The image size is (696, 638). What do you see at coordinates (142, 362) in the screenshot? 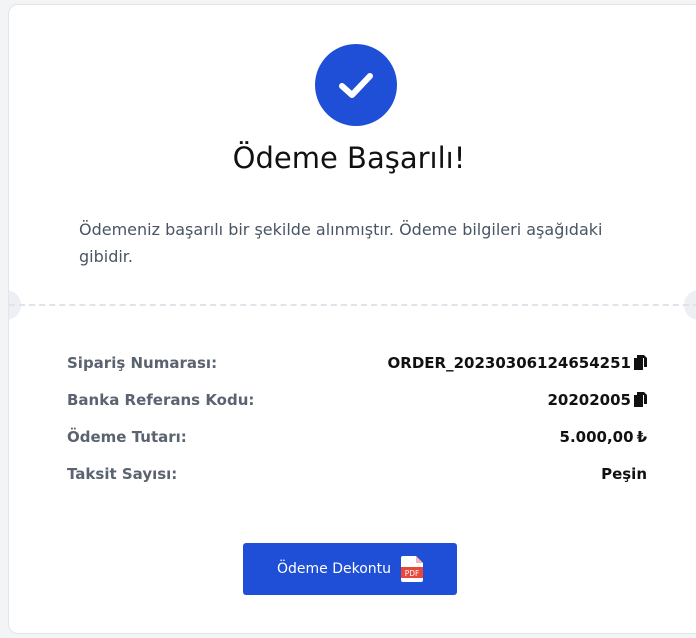
I see `detail-label: Sipariş Numarası:` at bounding box center [142, 362].